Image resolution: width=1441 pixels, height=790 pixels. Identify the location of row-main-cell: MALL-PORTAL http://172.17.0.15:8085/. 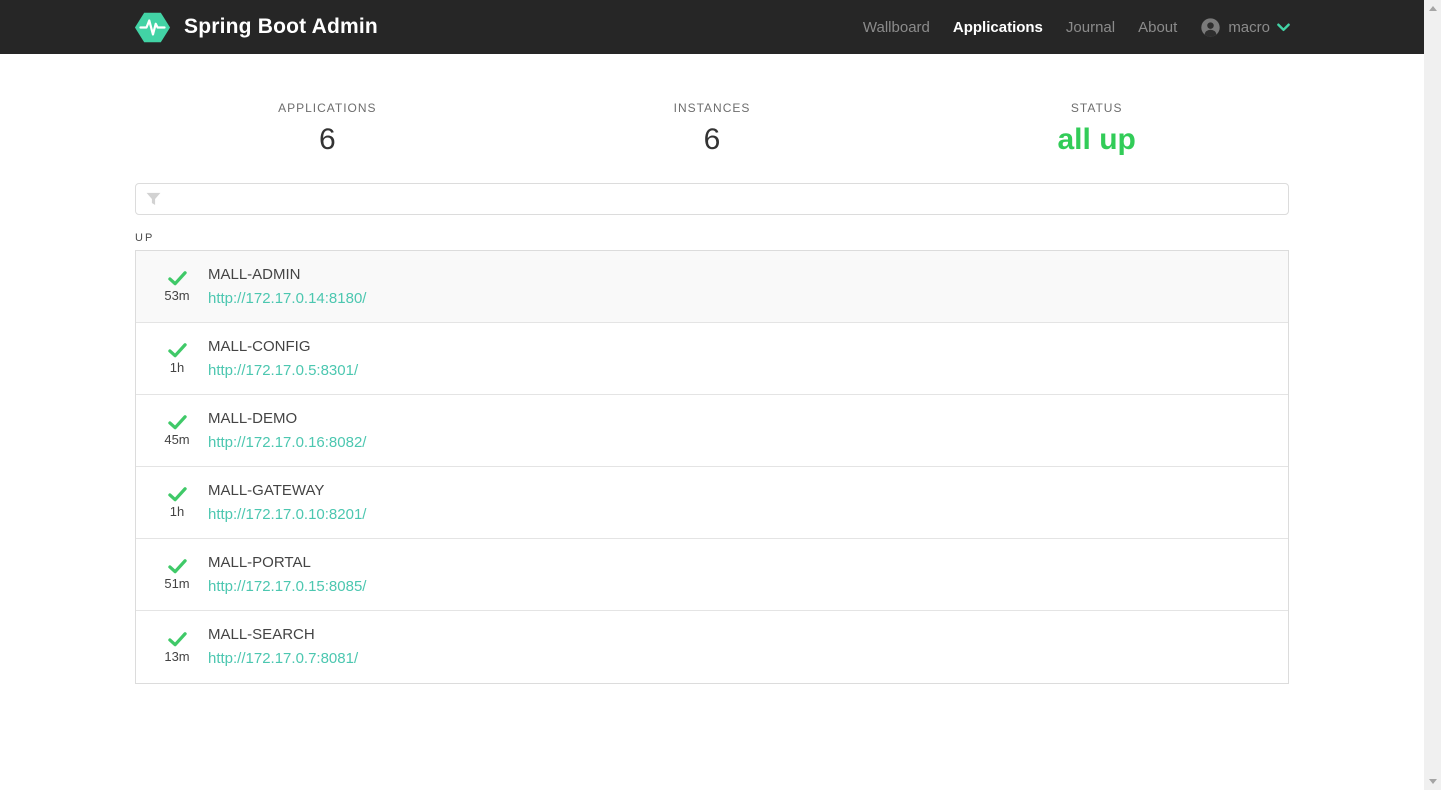
(287, 575).